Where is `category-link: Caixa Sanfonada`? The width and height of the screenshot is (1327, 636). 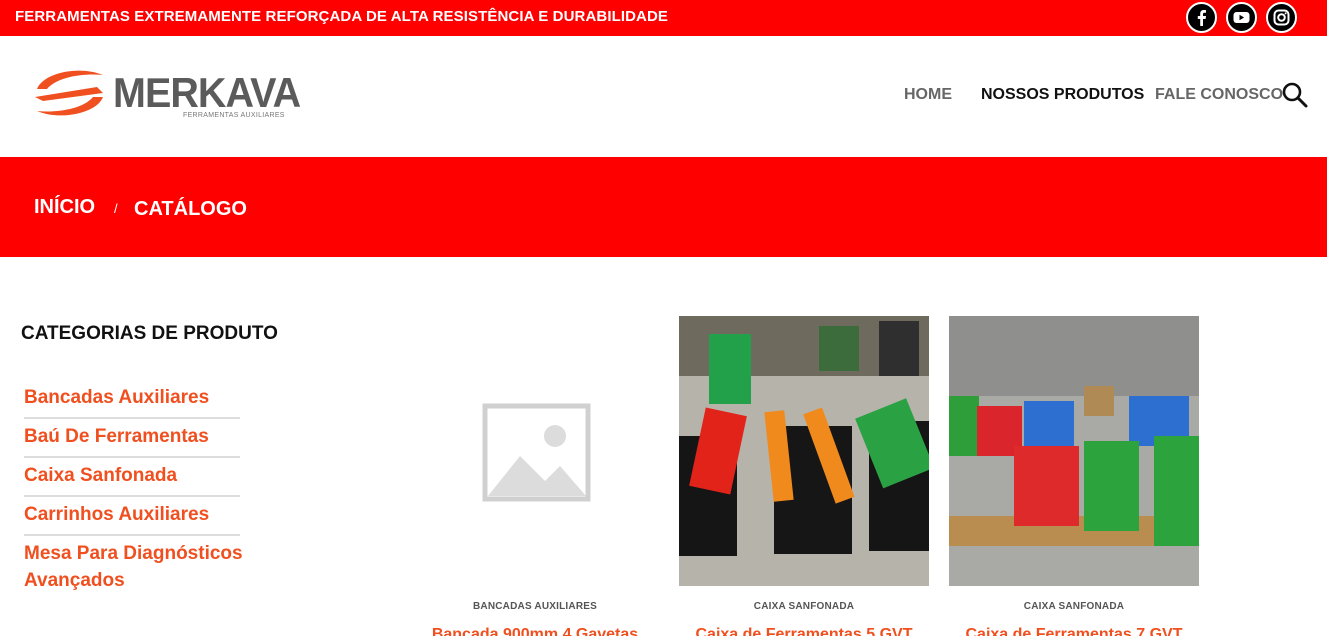 category-link: Caixa Sanfonada is located at coordinates (132, 479).